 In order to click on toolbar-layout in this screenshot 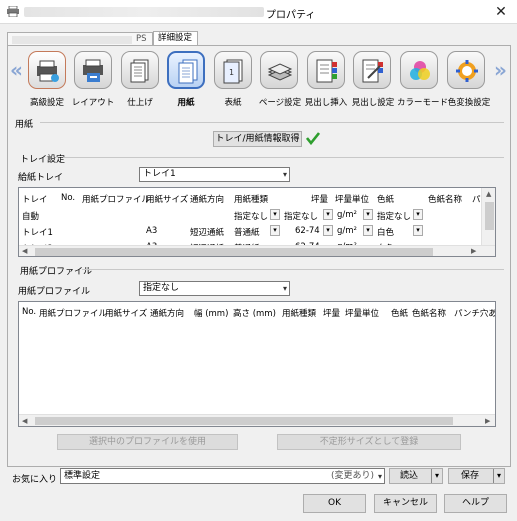, I will do `click(93, 70)`.